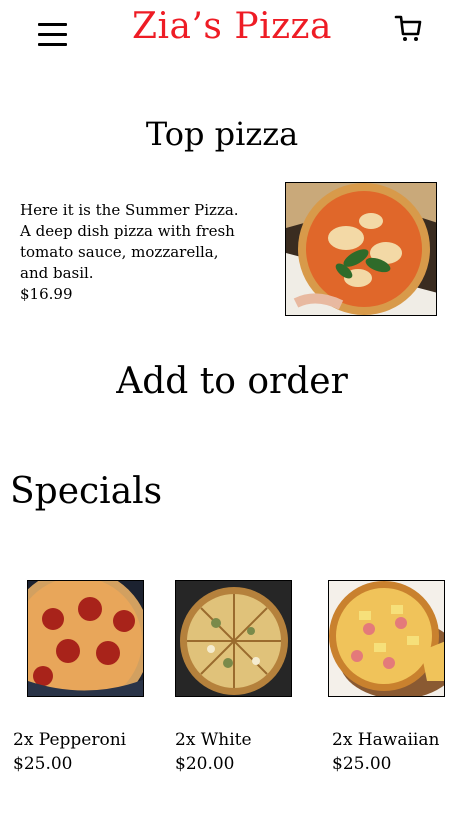 Image resolution: width=464 pixels, height=818 pixels. Describe the element at coordinates (233, 638) in the screenshot. I see `white-pizza-photo` at that location.